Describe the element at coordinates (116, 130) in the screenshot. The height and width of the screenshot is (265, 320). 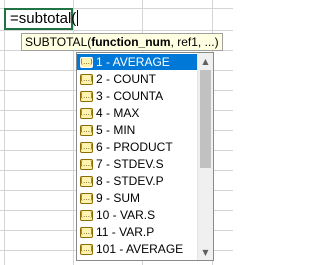
I see `autocomplete-item-label: 5 - MIN` at that location.